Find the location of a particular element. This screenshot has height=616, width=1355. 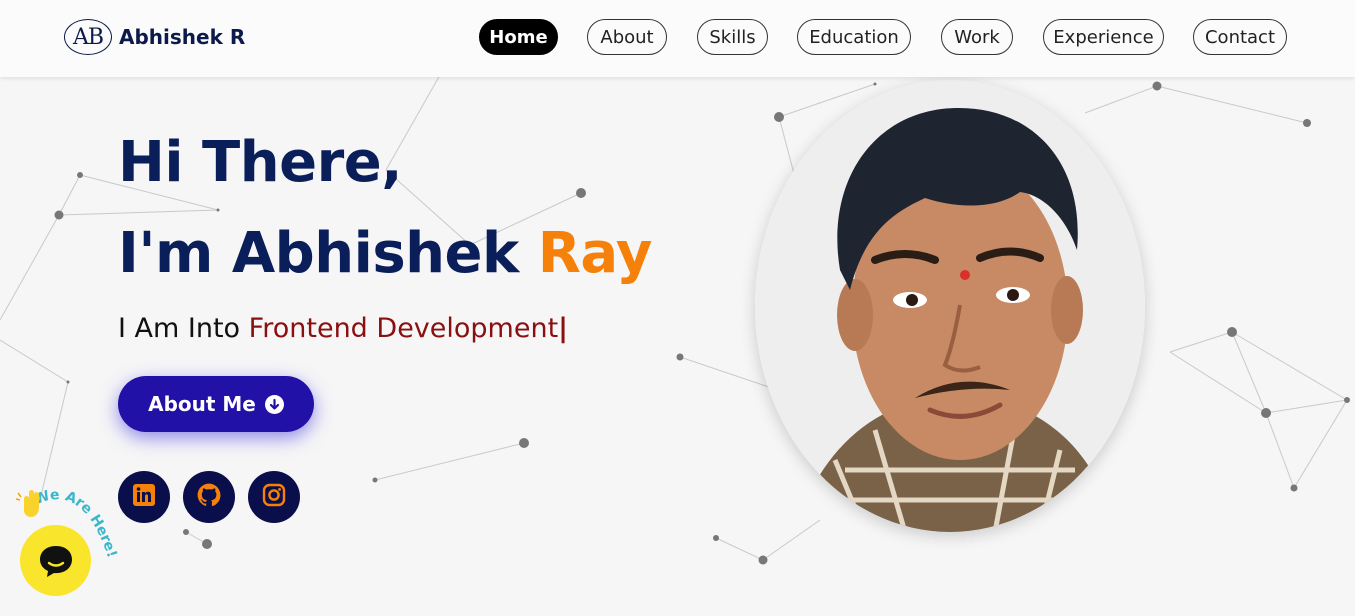

role-prefix: I Am Into is located at coordinates (183, 328).